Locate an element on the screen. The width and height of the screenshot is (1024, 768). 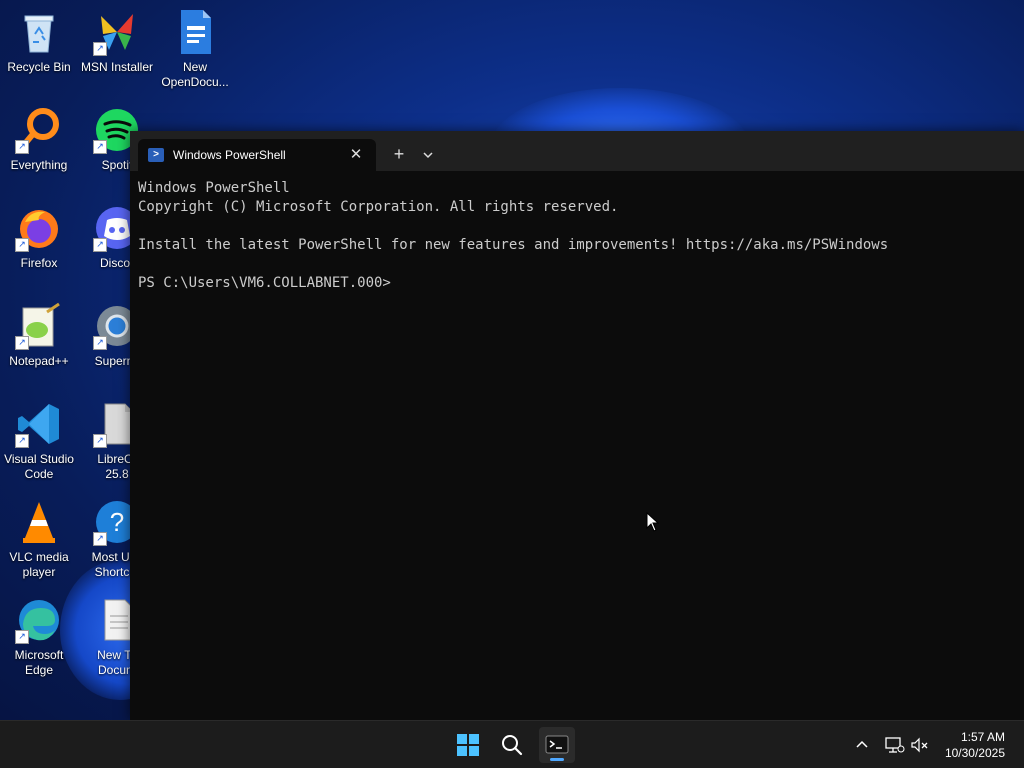
notepadpp-icon: ↗ is located at coordinates (39, 326).